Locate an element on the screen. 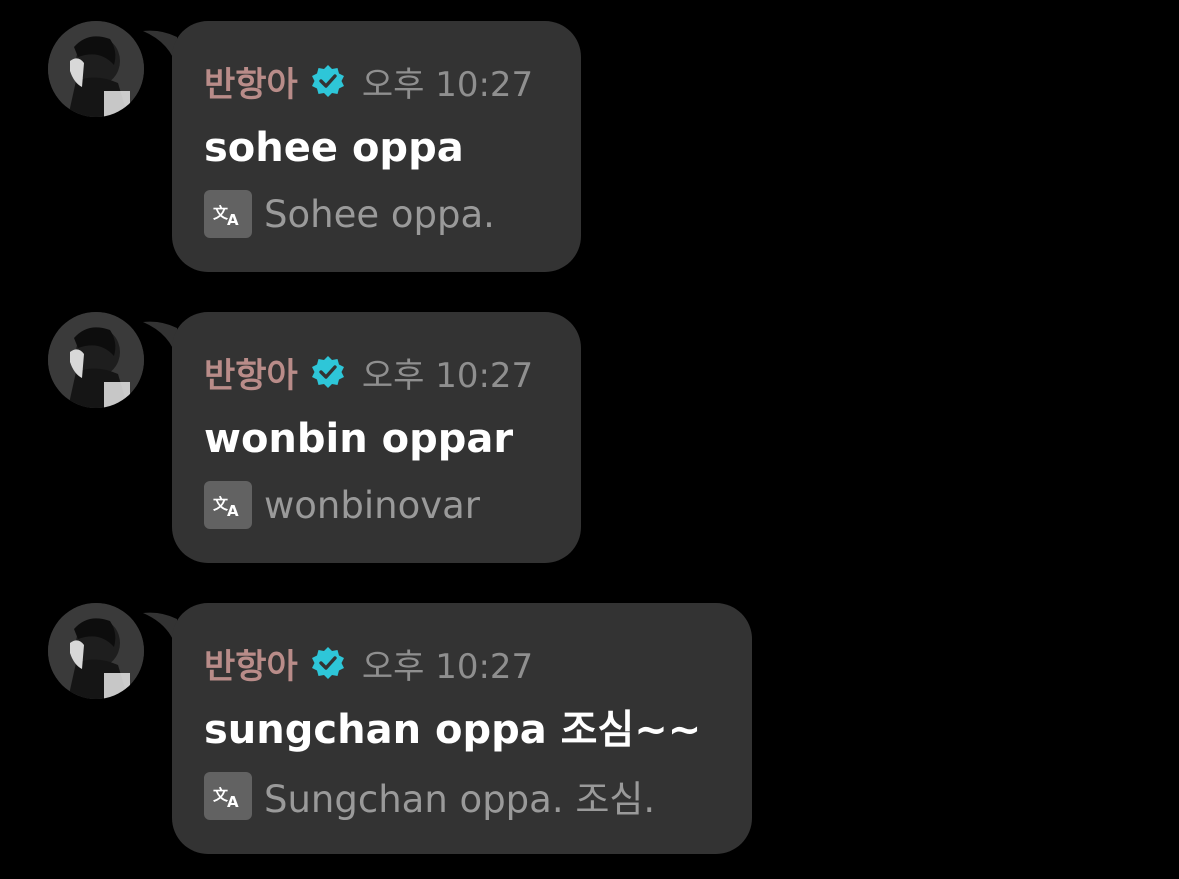 The image size is (1179, 879). translation-row: 文 A Sungchan oppa. 조심. is located at coordinates (429, 796).